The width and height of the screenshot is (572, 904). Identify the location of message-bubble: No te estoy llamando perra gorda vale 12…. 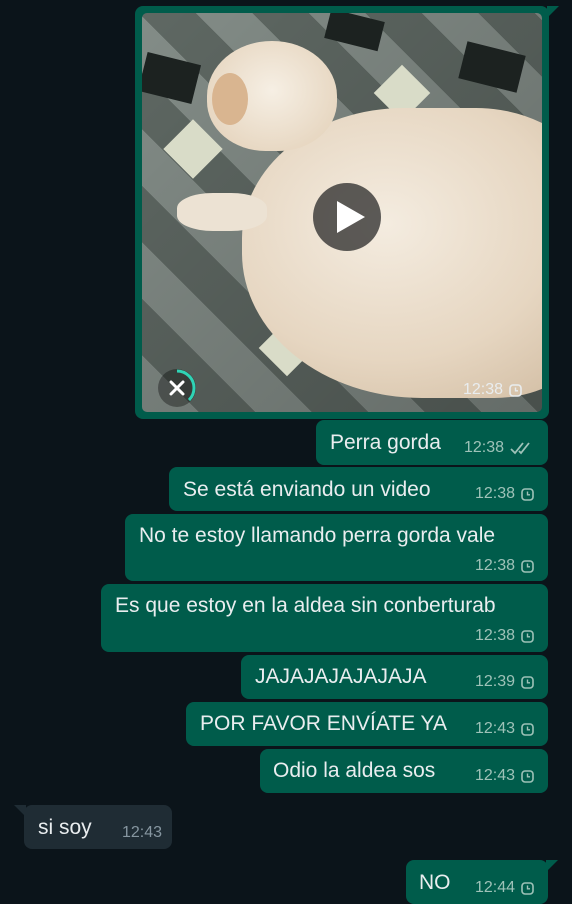
(336, 547).